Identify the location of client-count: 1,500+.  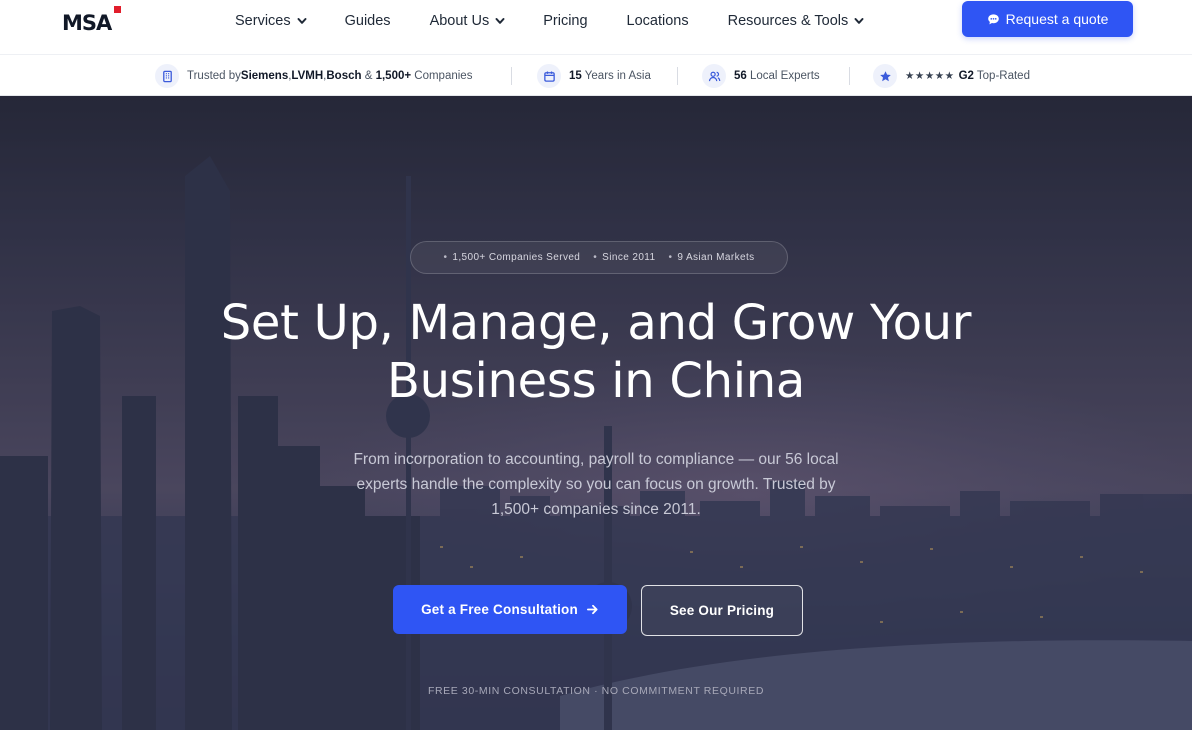
(393, 76).